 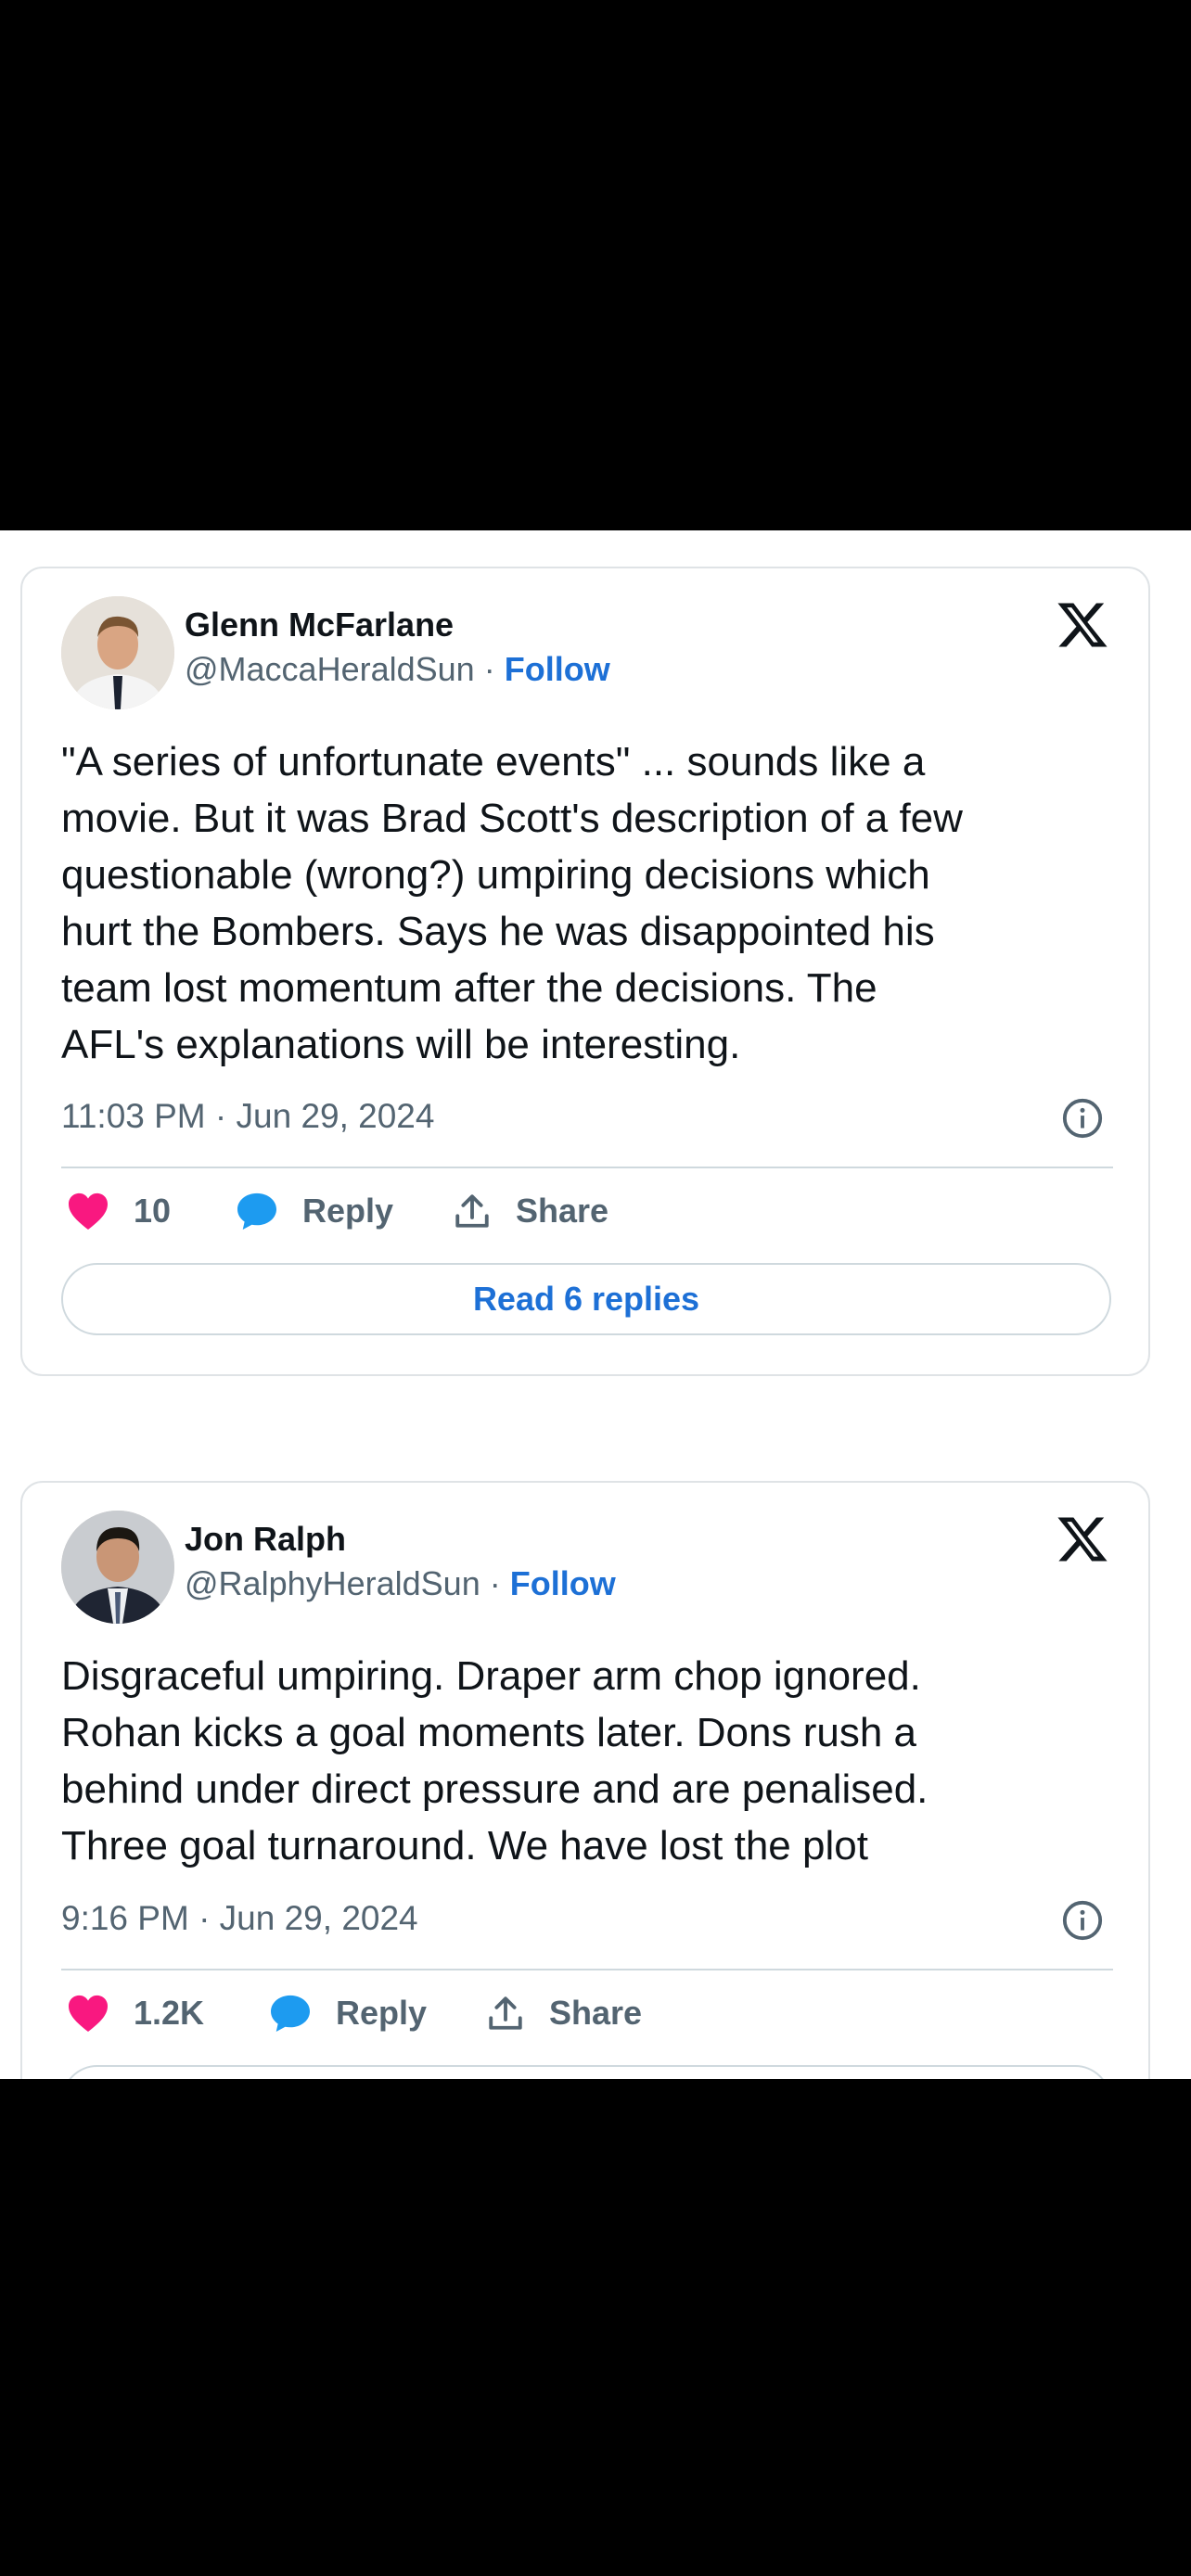 I want to click on like-button: 1.2K, so click(x=135, y=2013).